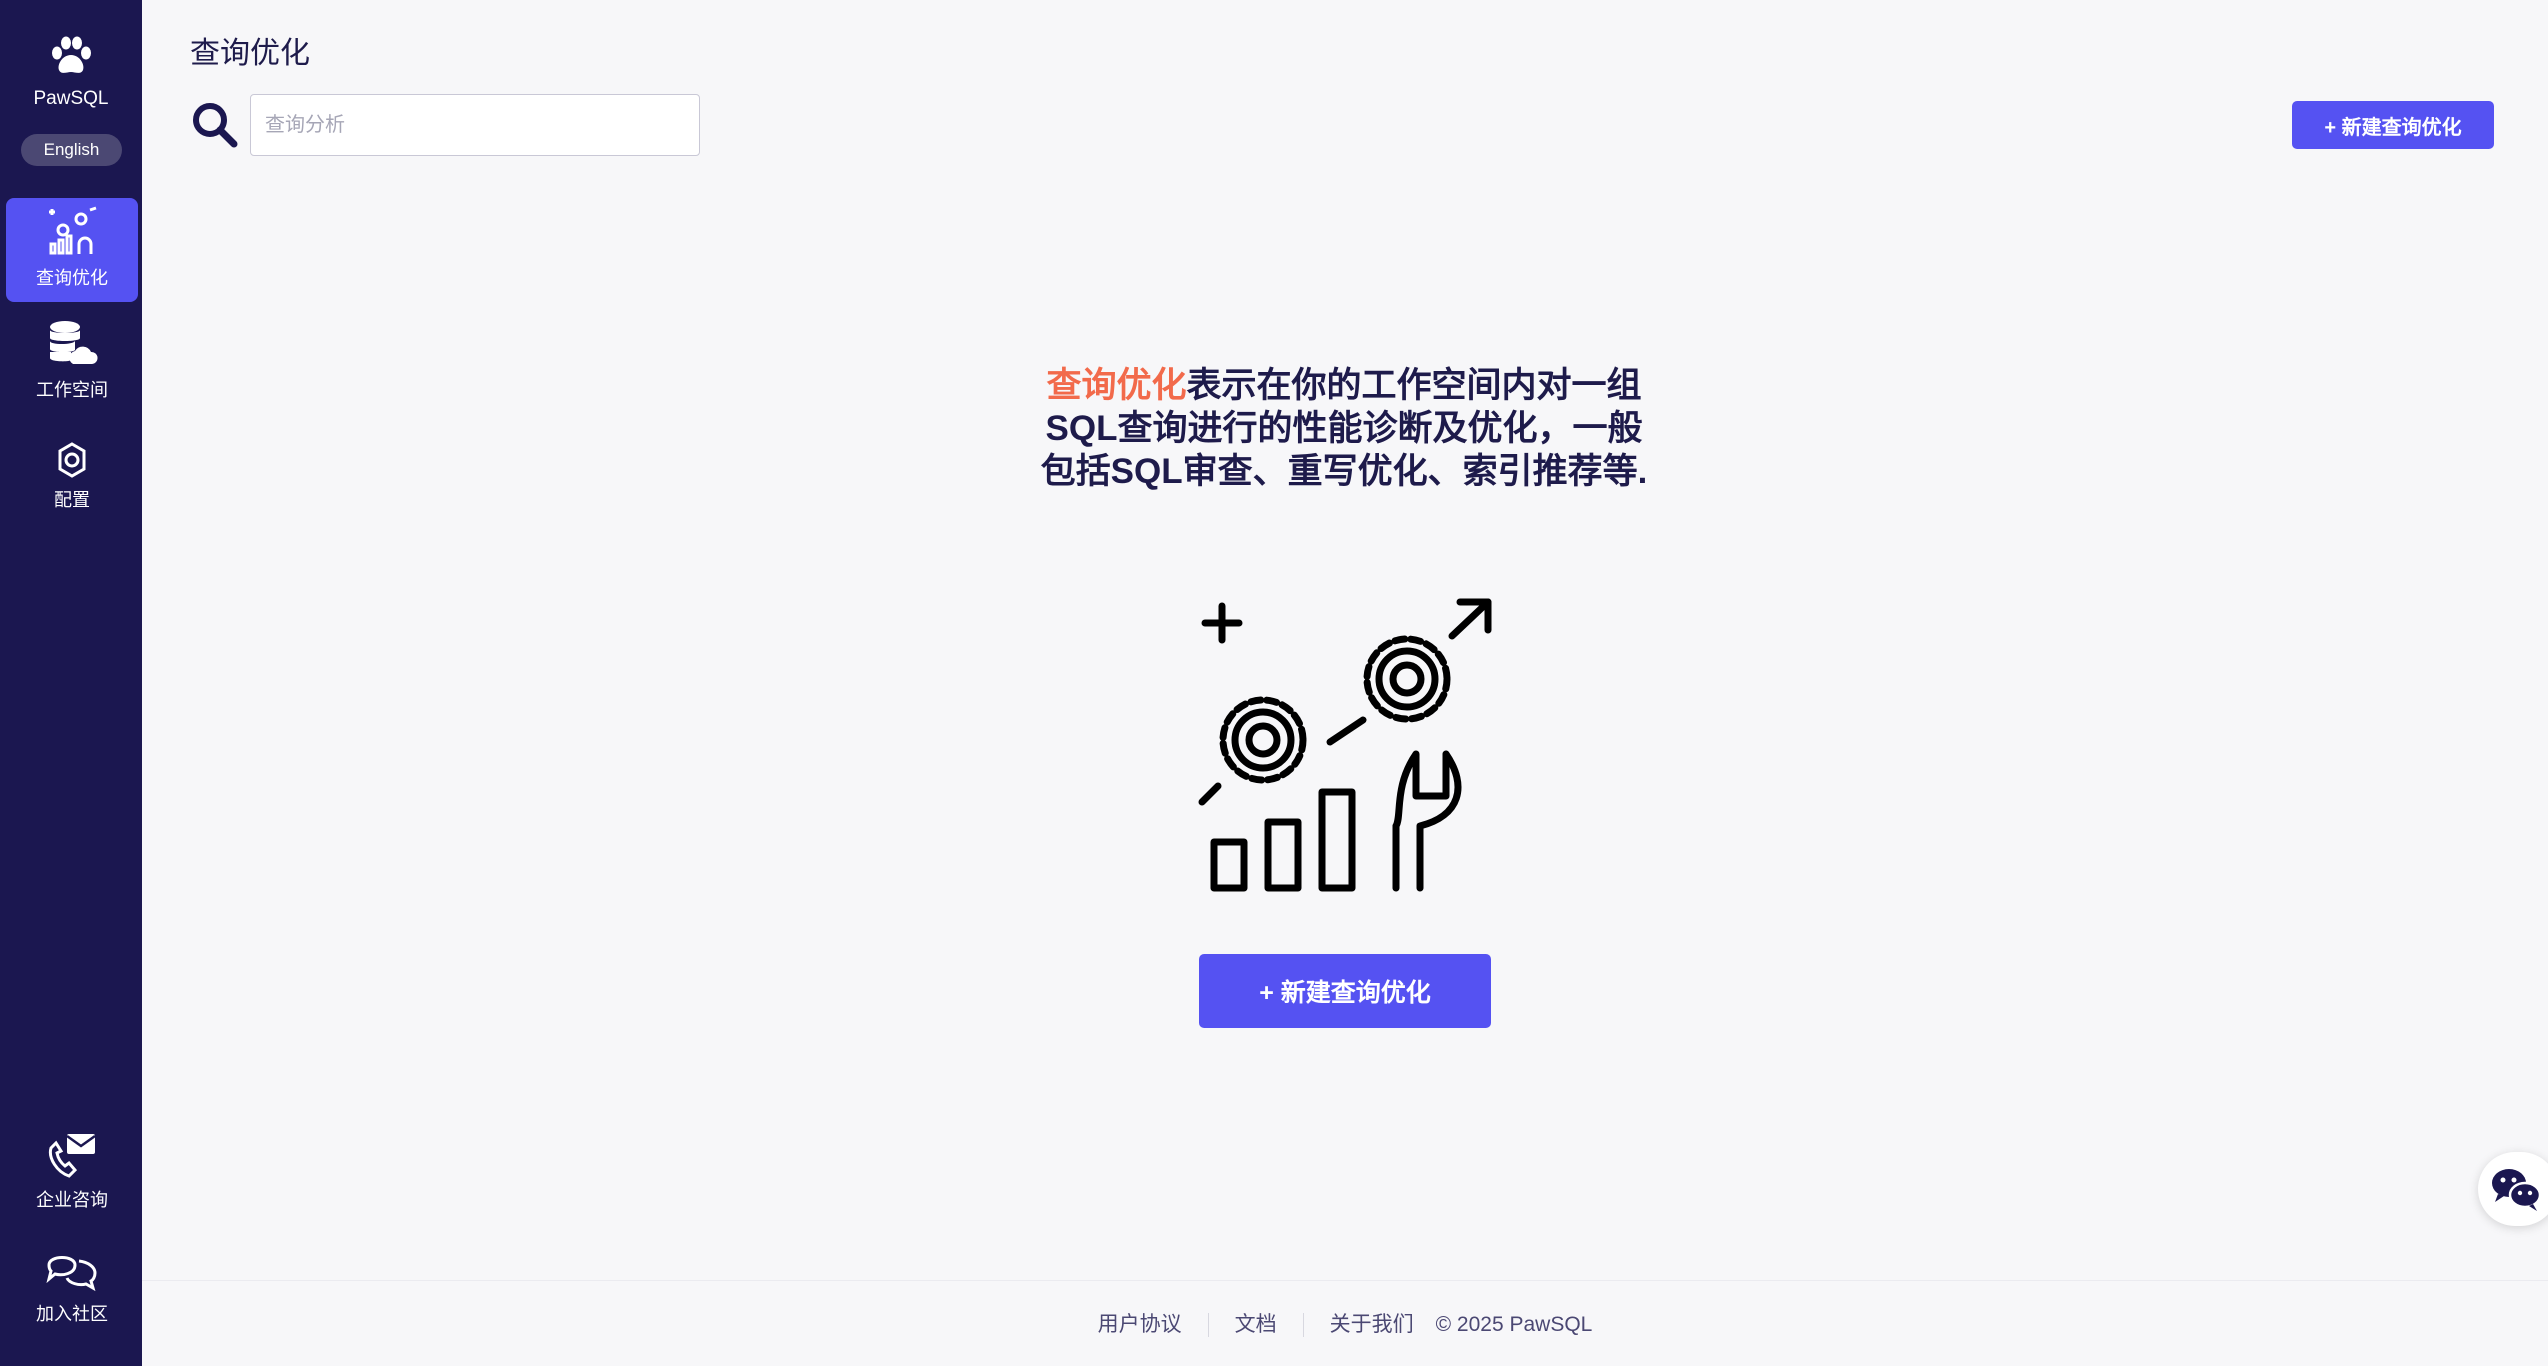  What do you see at coordinates (2517, 1190) in the screenshot?
I see `wechat-icon` at bounding box center [2517, 1190].